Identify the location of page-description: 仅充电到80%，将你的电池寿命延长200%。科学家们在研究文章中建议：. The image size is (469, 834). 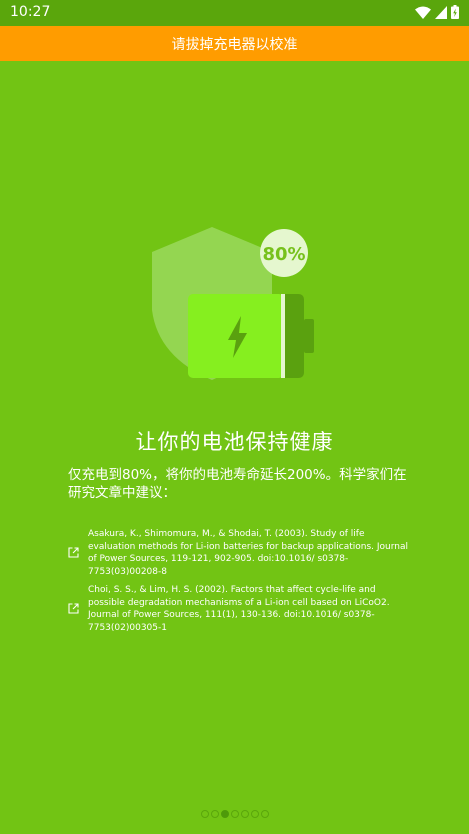
(237, 484).